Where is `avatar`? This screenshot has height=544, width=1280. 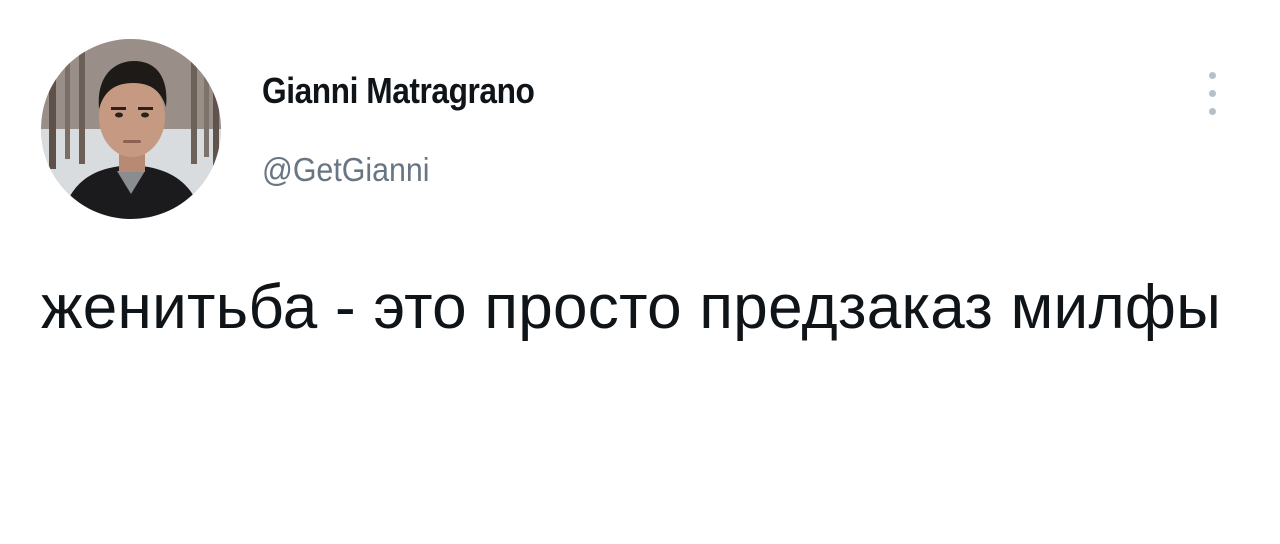 avatar is located at coordinates (131, 129).